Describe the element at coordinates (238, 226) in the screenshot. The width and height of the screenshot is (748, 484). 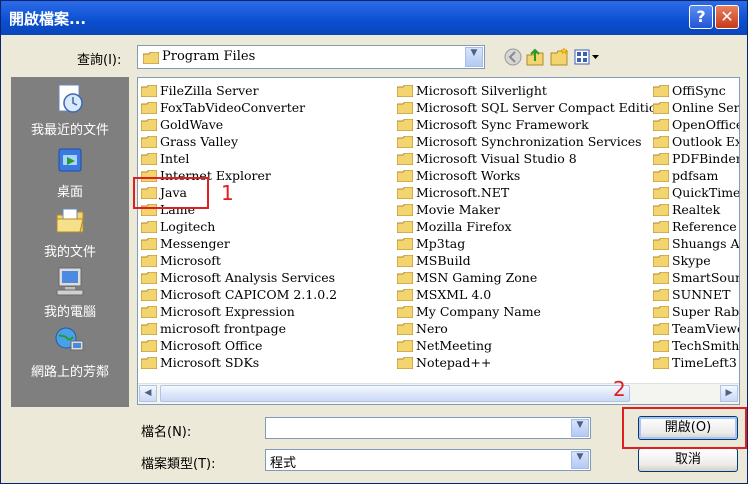
I see `file-list-item: Logitech` at that location.